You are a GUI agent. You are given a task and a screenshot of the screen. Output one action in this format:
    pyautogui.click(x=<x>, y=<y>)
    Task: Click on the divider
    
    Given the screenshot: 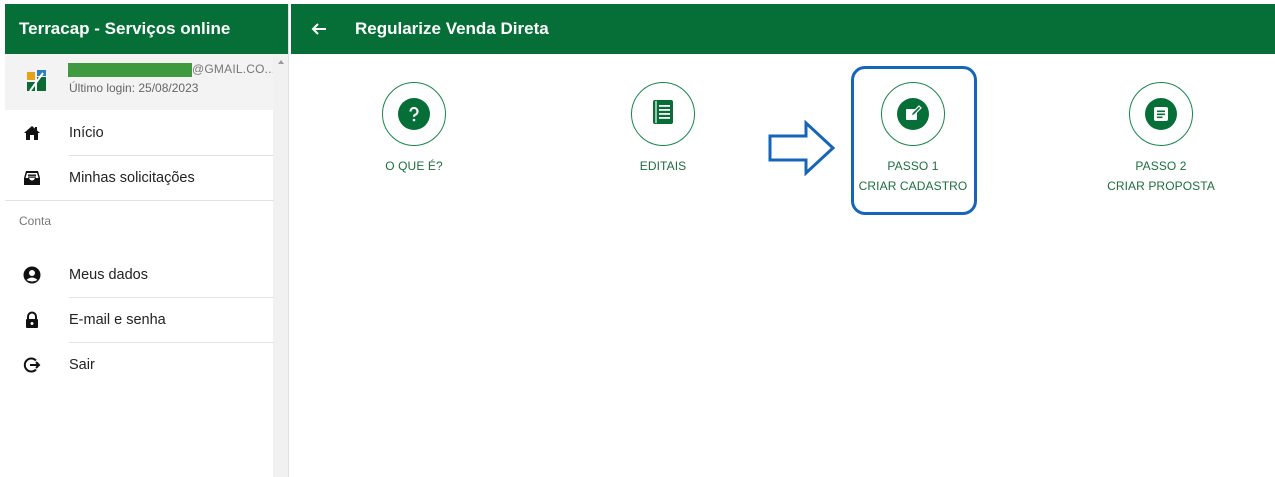 What is the action you would take?
    pyautogui.click(x=139, y=200)
    